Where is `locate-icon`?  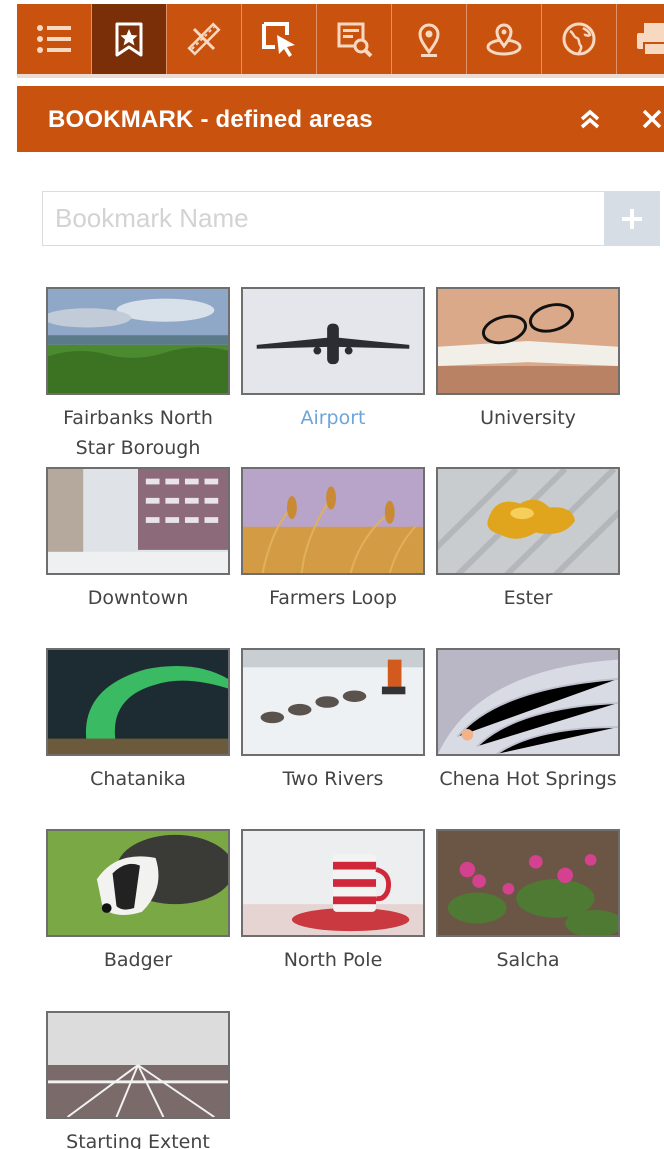
locate-icon is located at coordinates (429, 40).